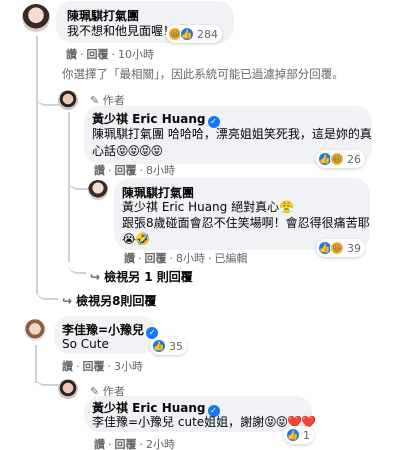 This screenshot has height=450, width=406. I want to click on reaction-summary-r3: 👍 1, so click(299, 435).